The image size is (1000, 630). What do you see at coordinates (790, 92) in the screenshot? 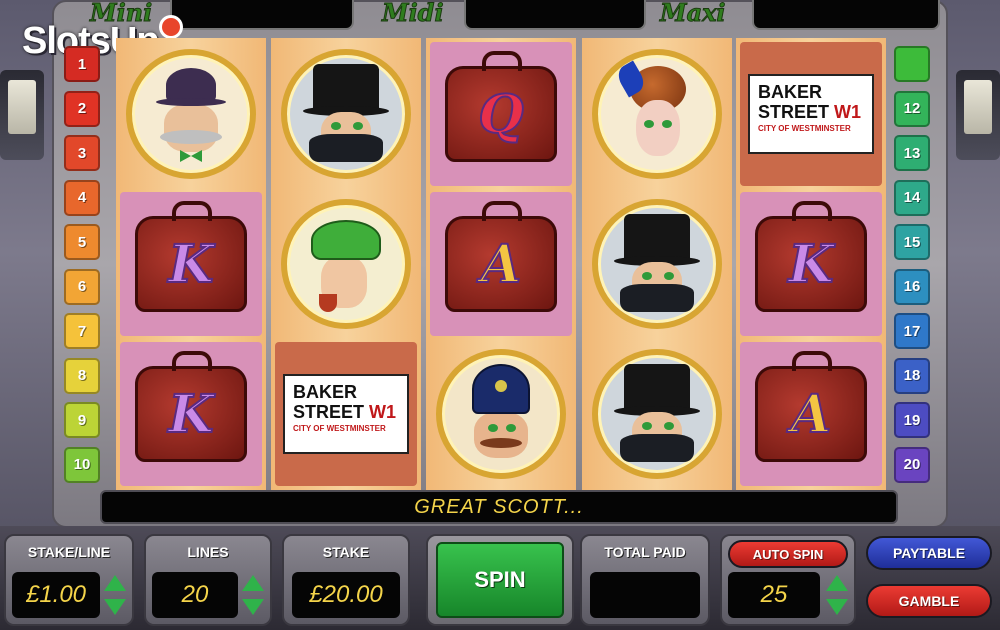
I see `sign-line-1: BAKER` at bounding box center [790, 92].